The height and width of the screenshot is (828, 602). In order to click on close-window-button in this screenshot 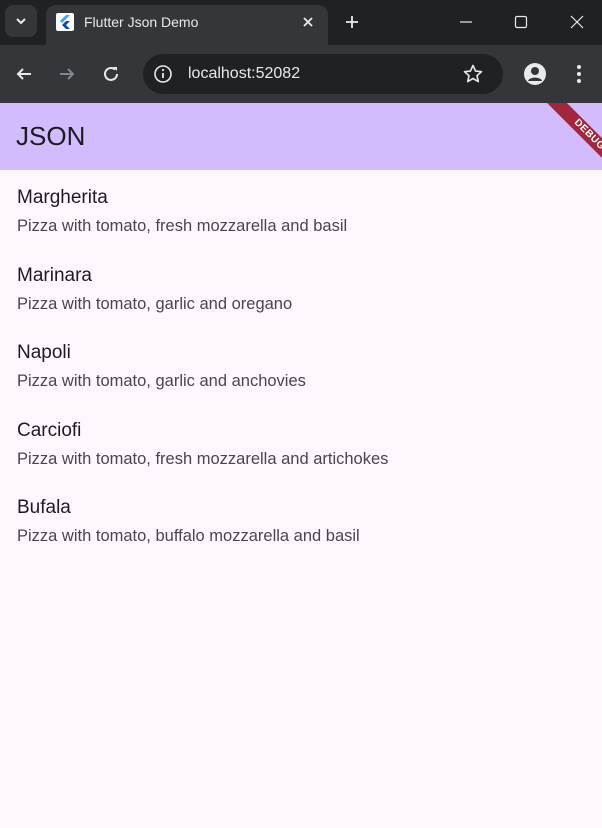, I will do `click(577, 22)`.